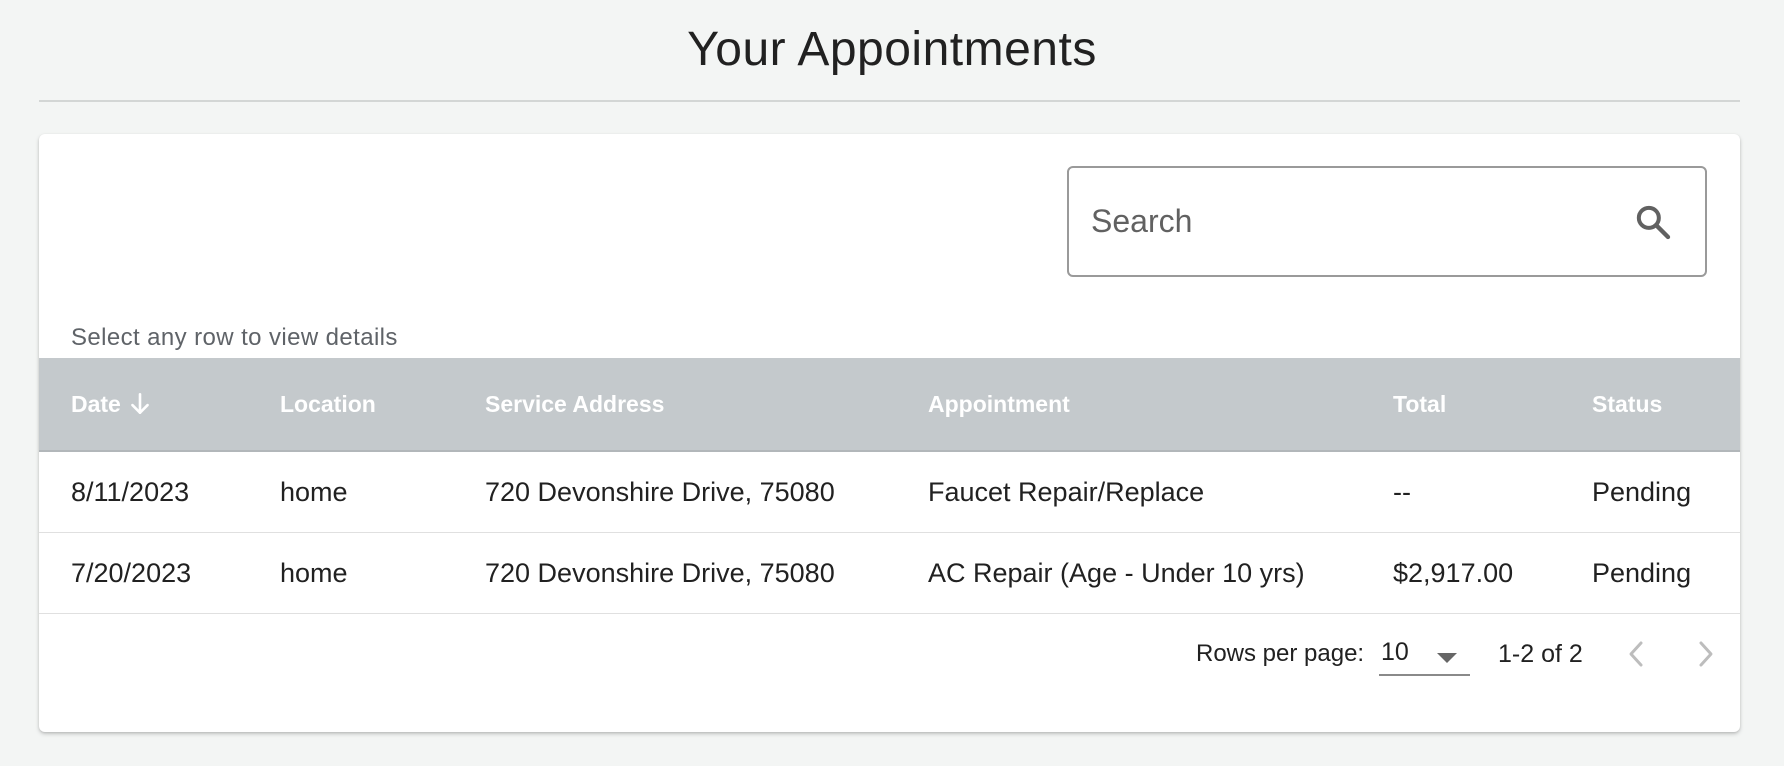 The image size is (1784, 766). Describe the element at coordinates (1540, 654) in the screenshot. I see `pagination-range: 1-2 of 2` at that location.